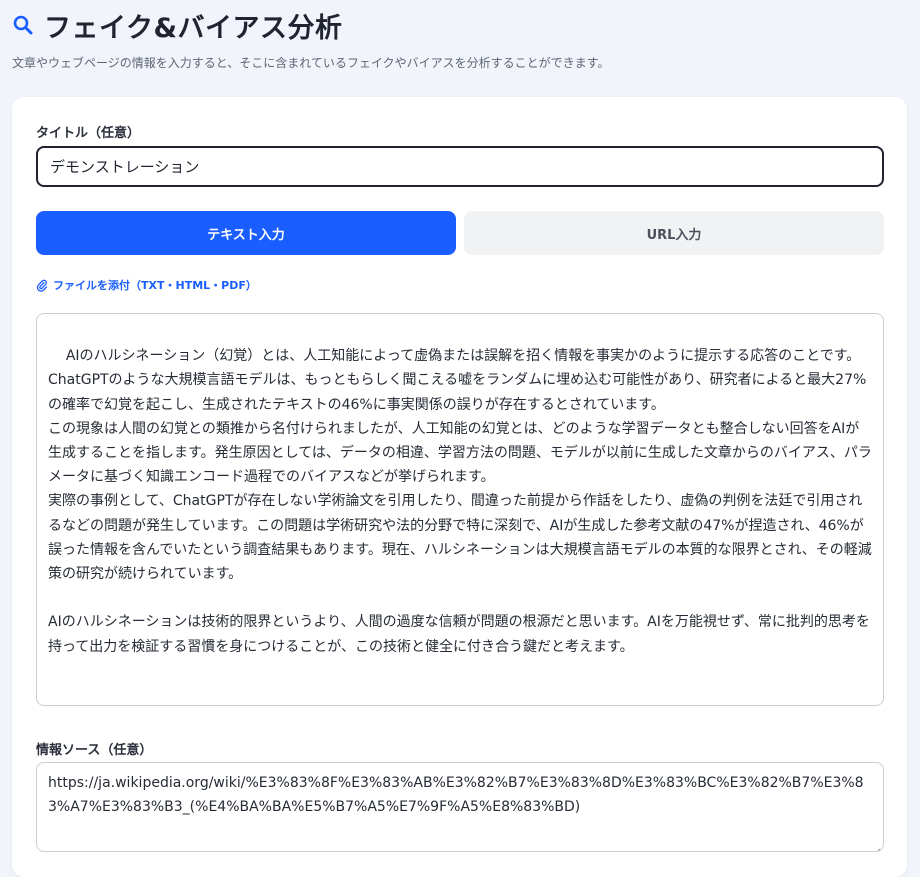 This screenshot has width=920, height=877. I want to click on title-input, so click(460, 166).